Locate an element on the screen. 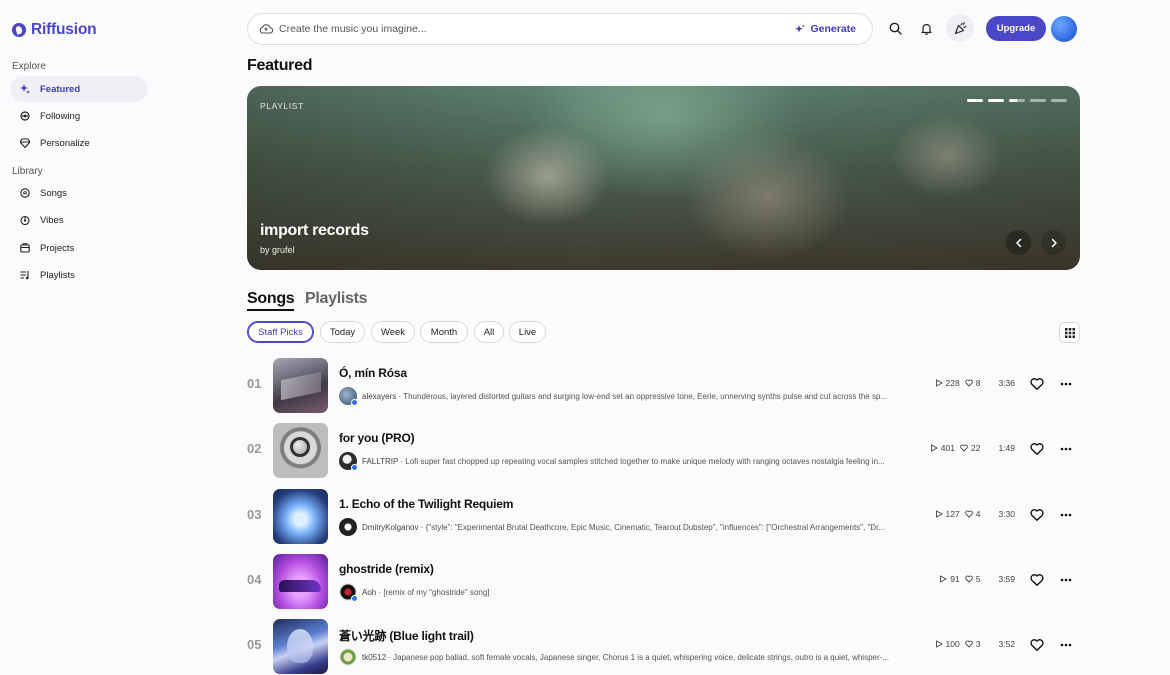  song-title: for you (PRO) is located at coordinates (377, 438).